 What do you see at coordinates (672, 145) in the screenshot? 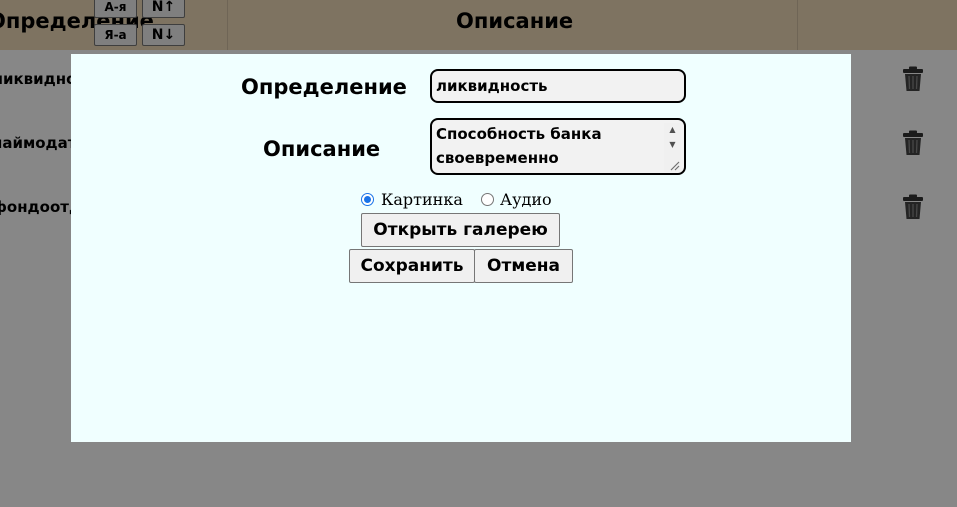
I see `scroll-down-icon: ▼` at bounding box center [672, 145].